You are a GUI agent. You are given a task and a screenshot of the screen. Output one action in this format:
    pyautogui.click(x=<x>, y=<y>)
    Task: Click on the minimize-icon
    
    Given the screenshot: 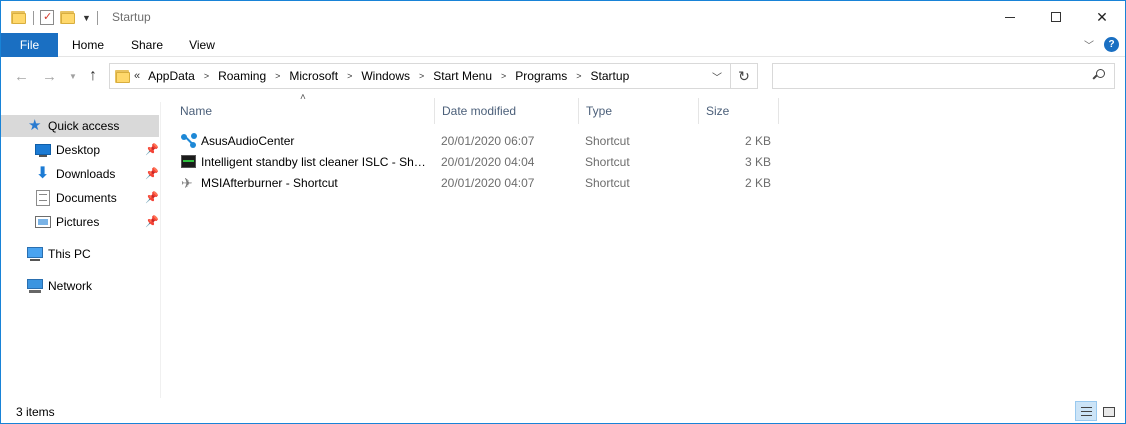 What is the action you would take?
    pyautogui.click(x=1010, y=17)
    